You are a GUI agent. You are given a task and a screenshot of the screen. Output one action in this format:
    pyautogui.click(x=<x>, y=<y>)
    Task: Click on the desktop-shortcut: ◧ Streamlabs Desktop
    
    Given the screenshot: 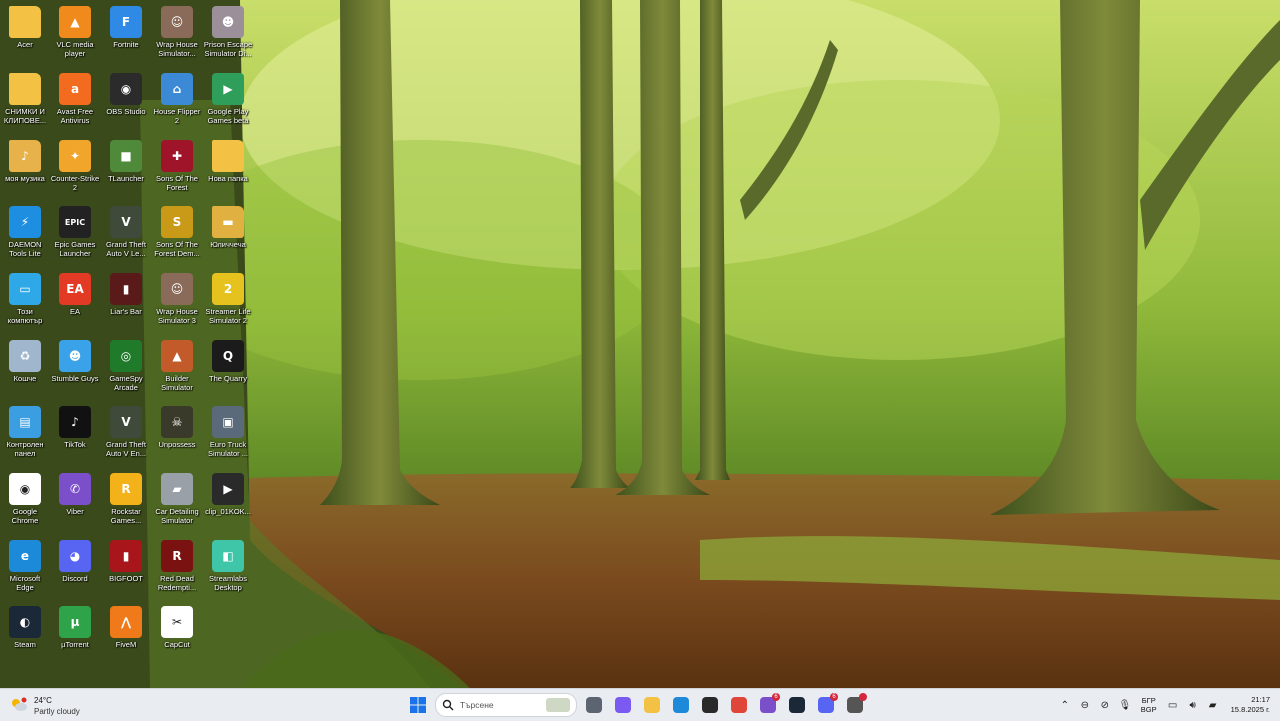 What is the action you would take?
    pyautogui.click(x=228, y=564)
    